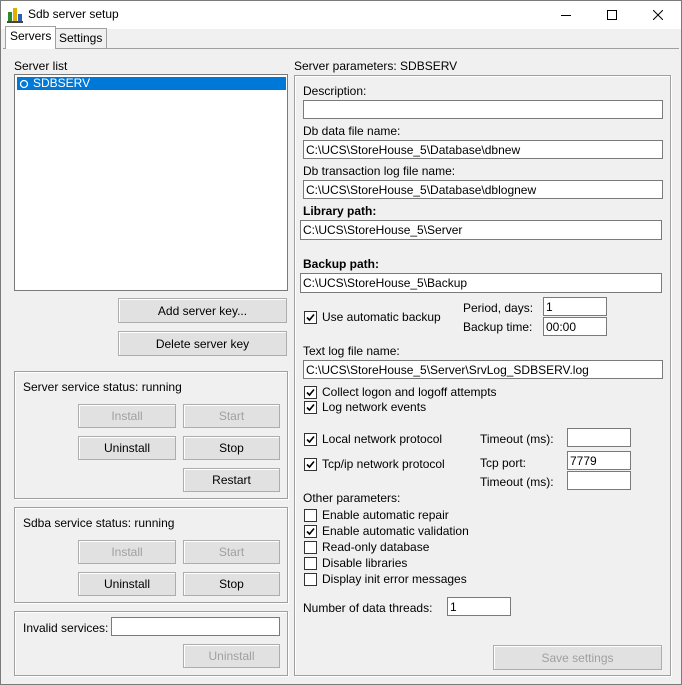 The height and width of the screenshot is (685, 682). What do you see at coordinates (341, 264) in the screenshot?
I see `backup-path-label: Backup path:` at bounding box center [341, 264].